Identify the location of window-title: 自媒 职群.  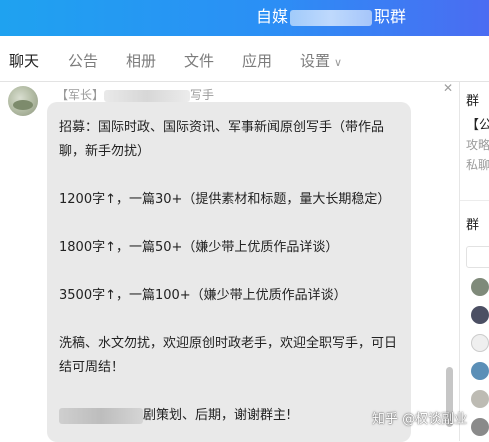
(331, 15).